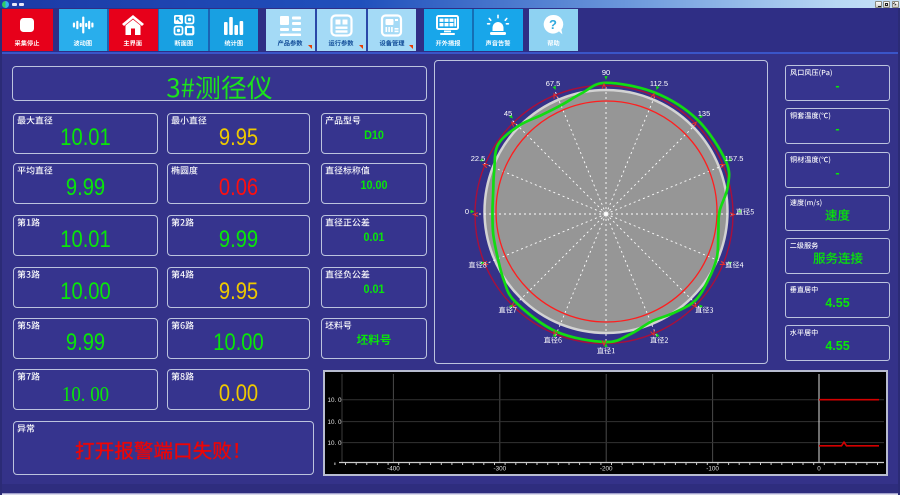 The image size is (900, 495). Describe the element at coordinates (606, 469) in the screenshot. I see `svg-text: -200` at that location.